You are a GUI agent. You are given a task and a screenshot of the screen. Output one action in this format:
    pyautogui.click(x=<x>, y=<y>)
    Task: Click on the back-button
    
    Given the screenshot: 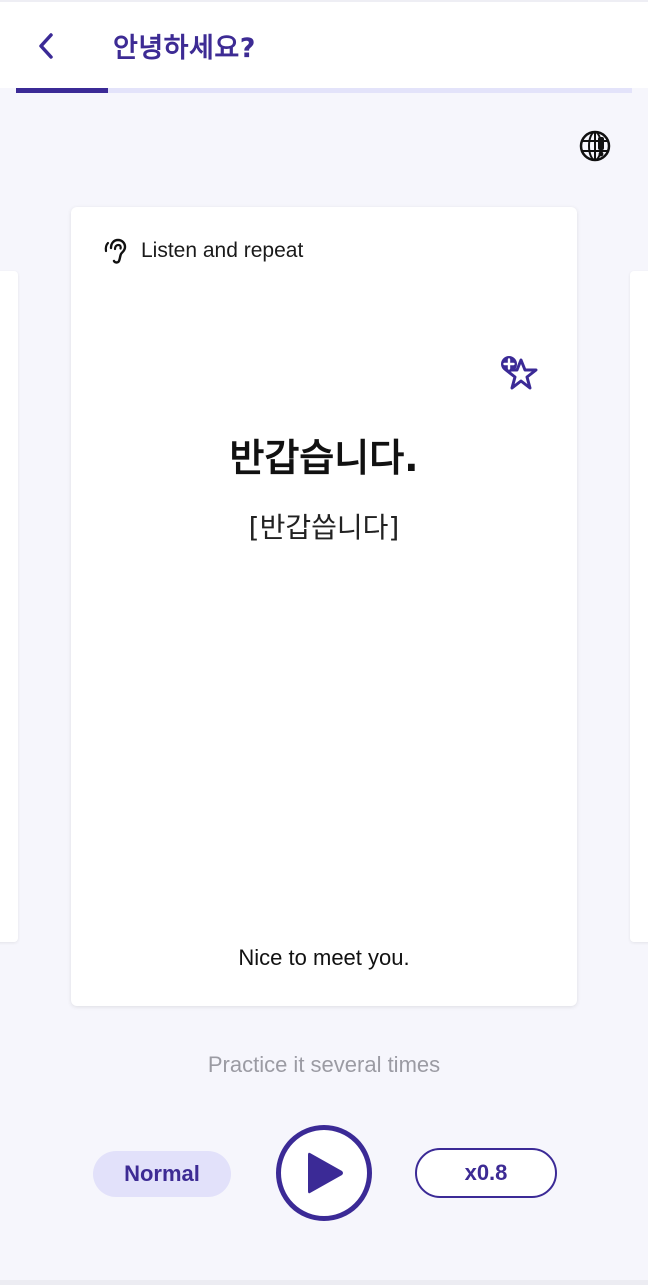 What is the action you would take?
    pyautogui.click(x=46, y=46)
    